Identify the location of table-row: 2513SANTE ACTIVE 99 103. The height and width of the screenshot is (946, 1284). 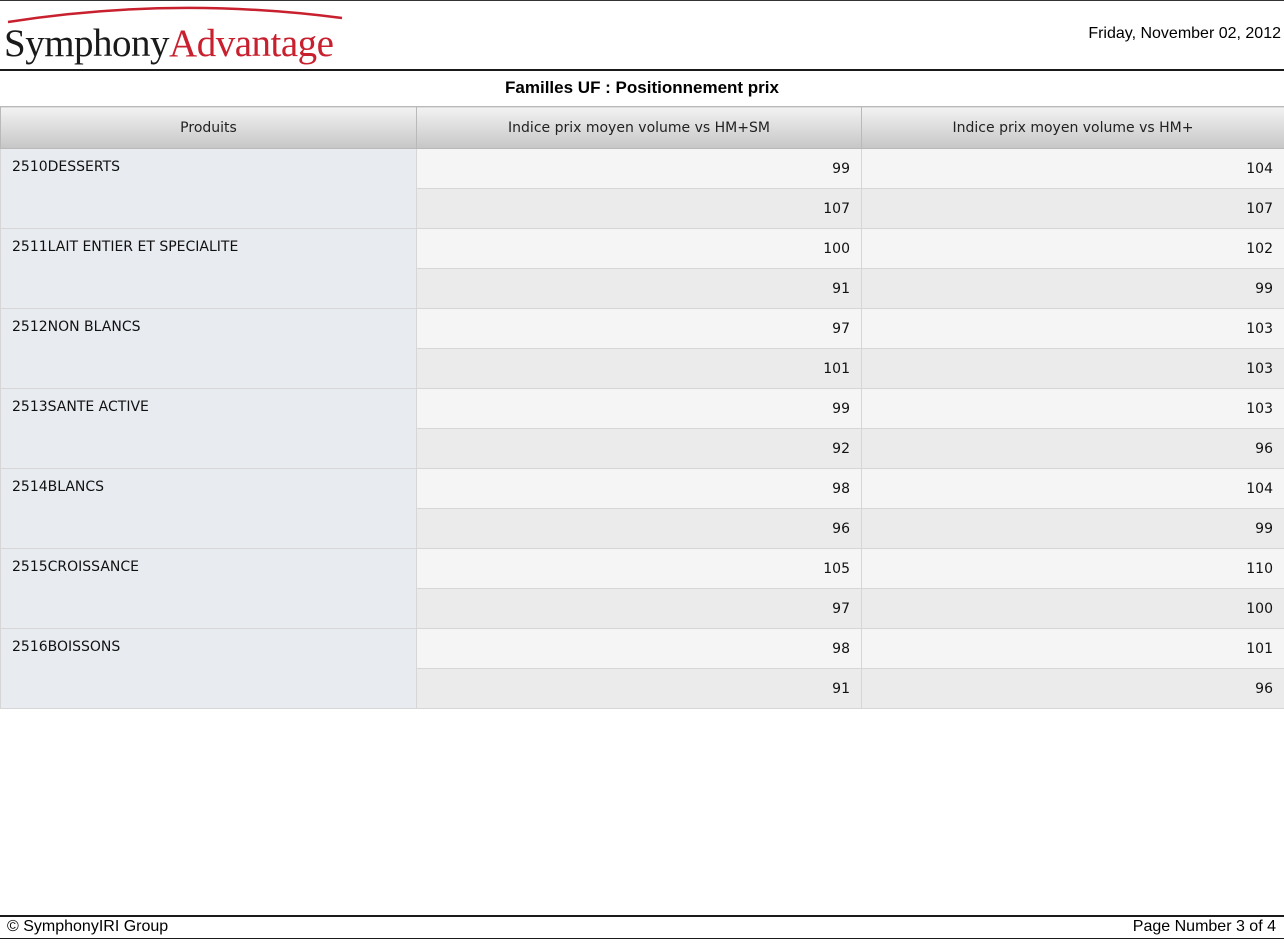
(642, 428).